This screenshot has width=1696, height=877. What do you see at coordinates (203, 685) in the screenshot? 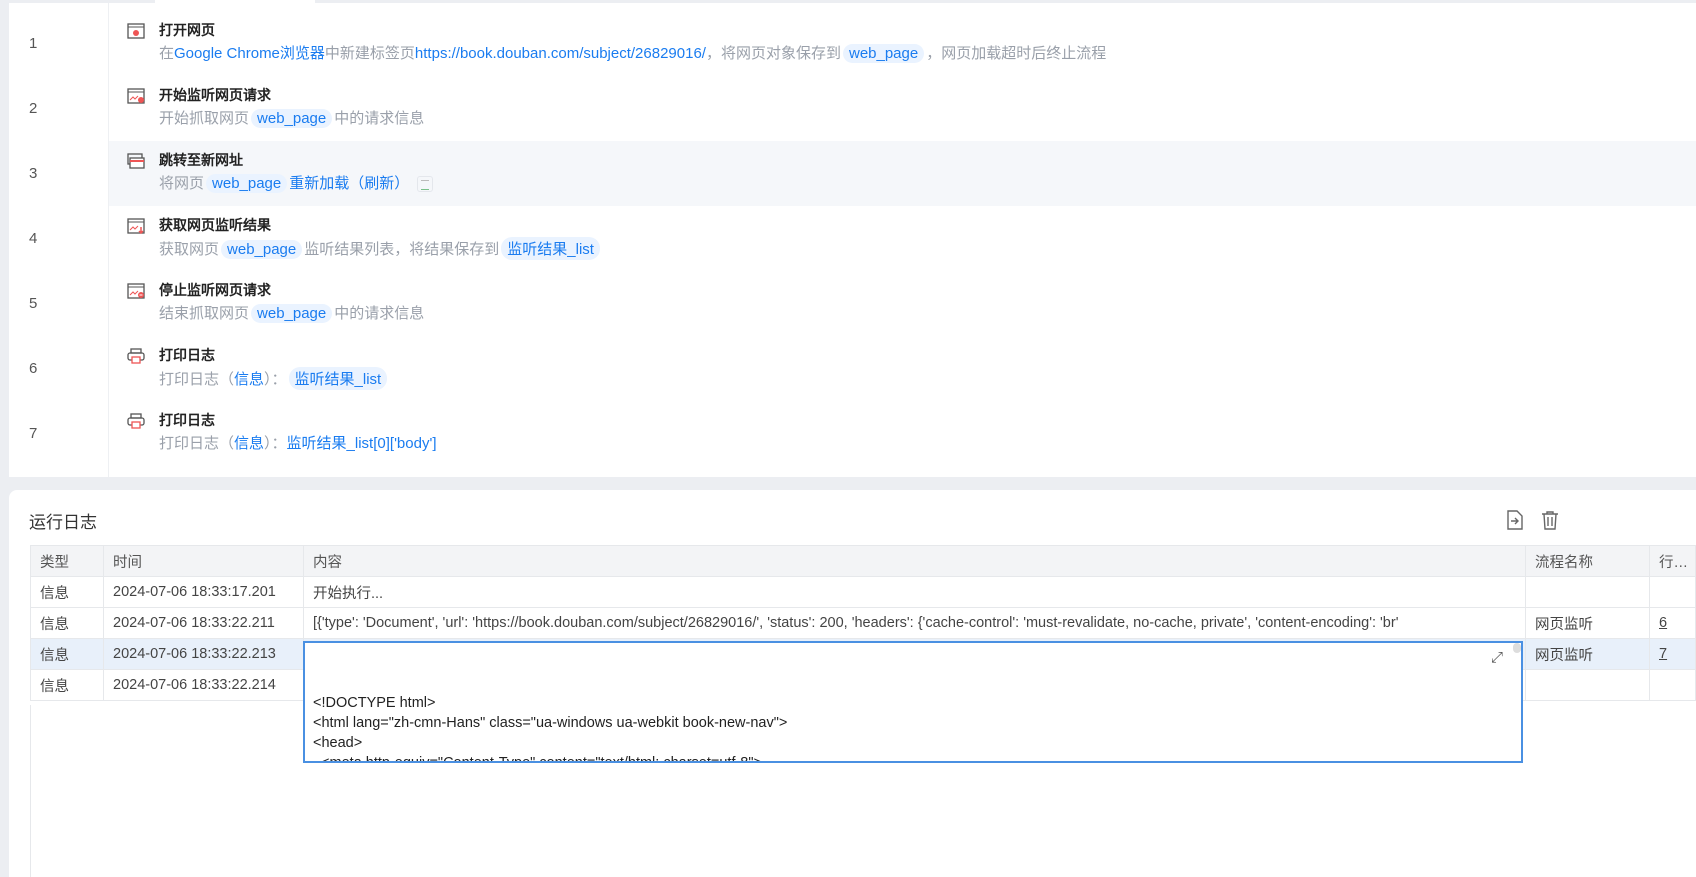
I see `log-time: 2024-07-06 18:33:22.214` at bounding box center [203, 685].